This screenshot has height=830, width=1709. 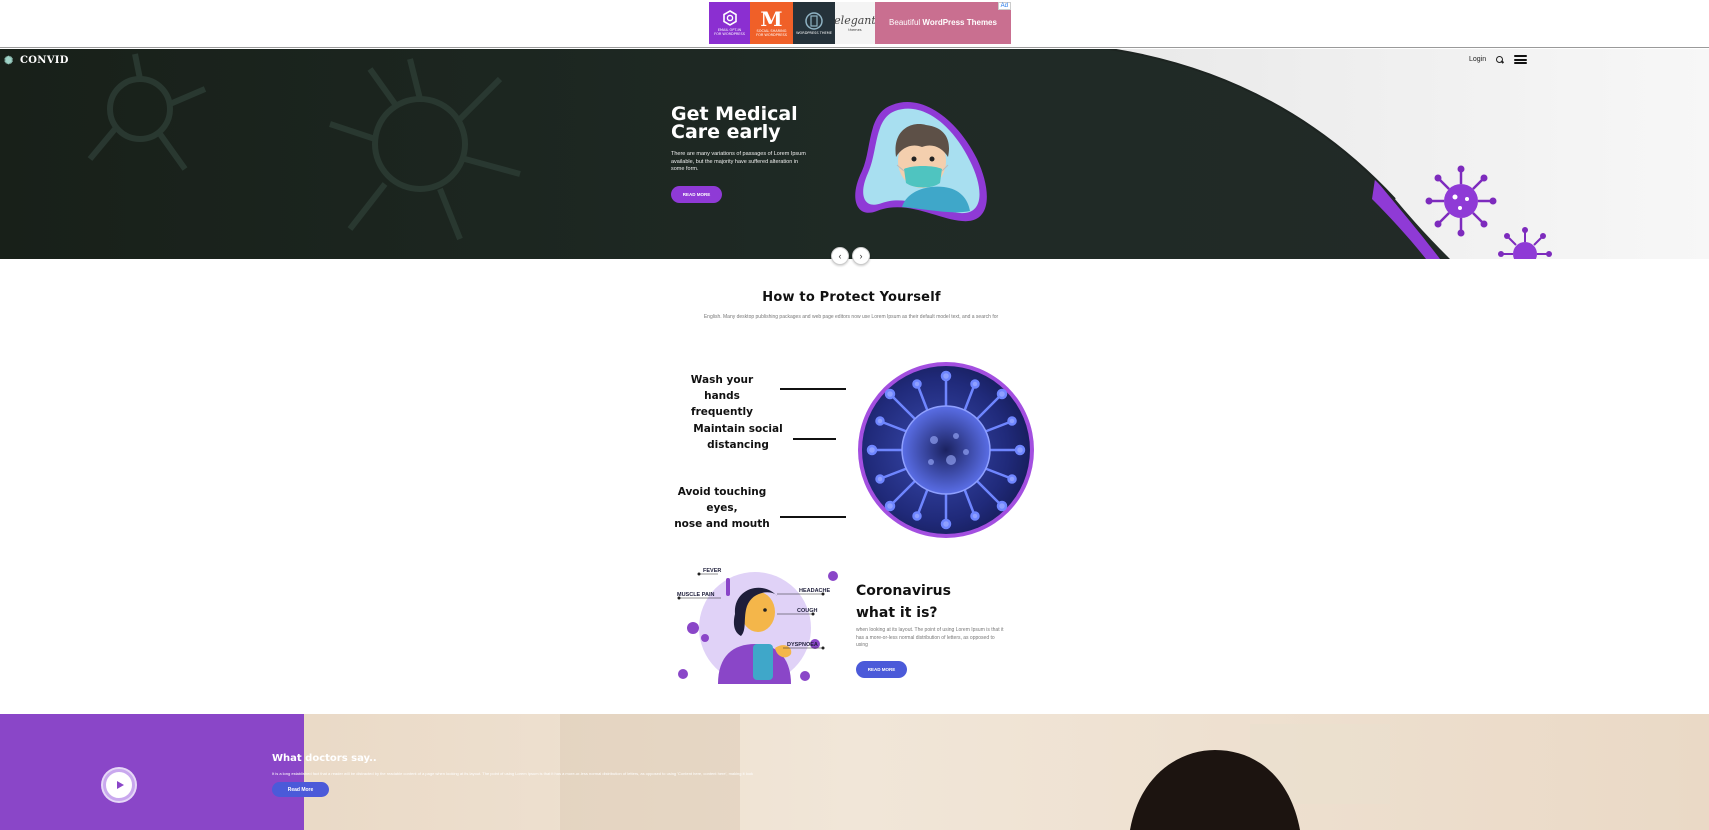 I want to click on login-link: Login, so click(x=1477, y=59).